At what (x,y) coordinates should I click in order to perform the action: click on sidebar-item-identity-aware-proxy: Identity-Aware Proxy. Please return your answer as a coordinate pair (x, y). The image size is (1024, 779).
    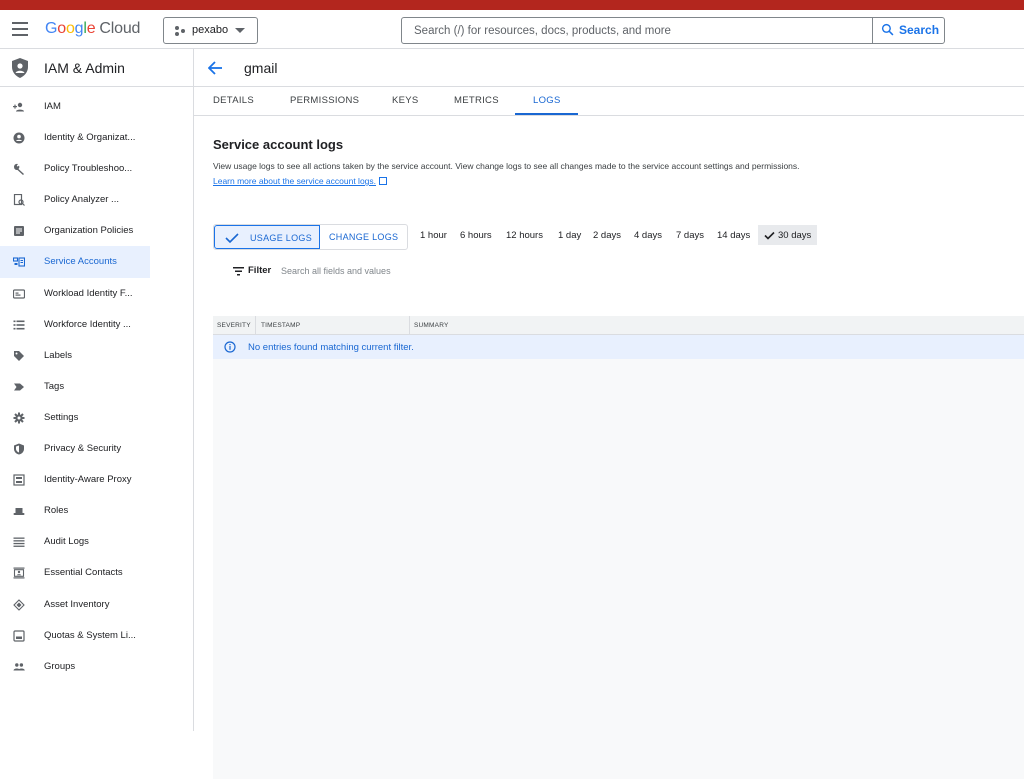
    Looking at the image, I should click on (96, 479).